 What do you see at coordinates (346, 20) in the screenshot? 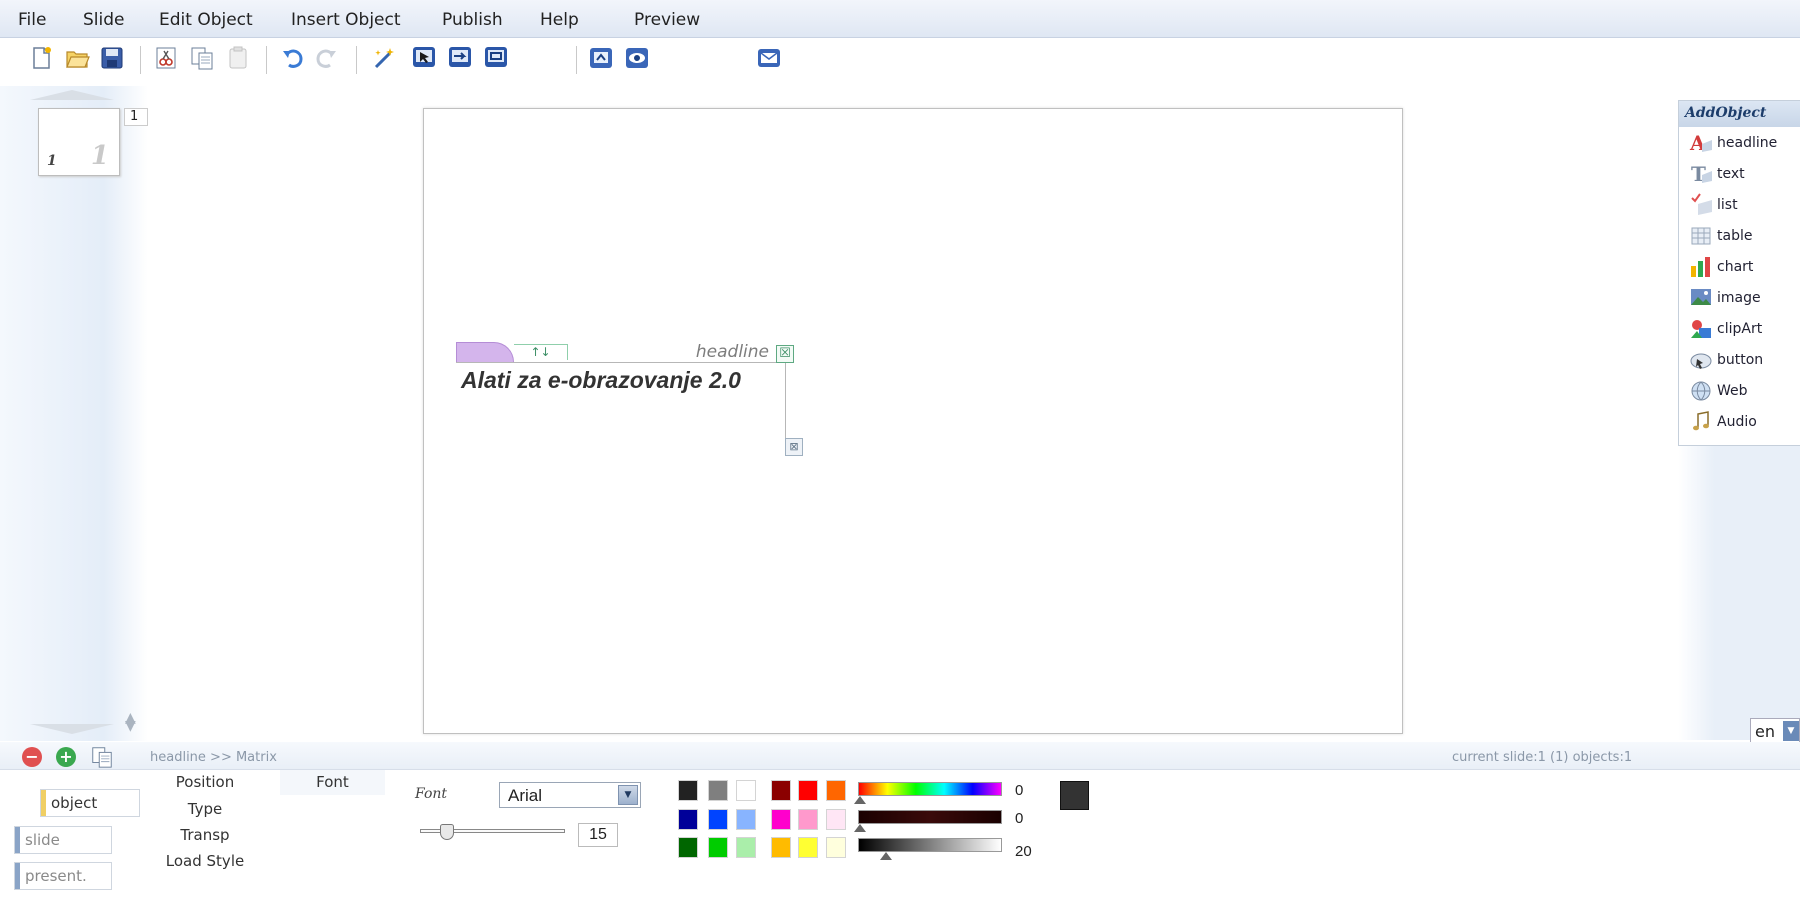
I see `menu-insert-object: Insert Object` at bounding box center [346, 20].